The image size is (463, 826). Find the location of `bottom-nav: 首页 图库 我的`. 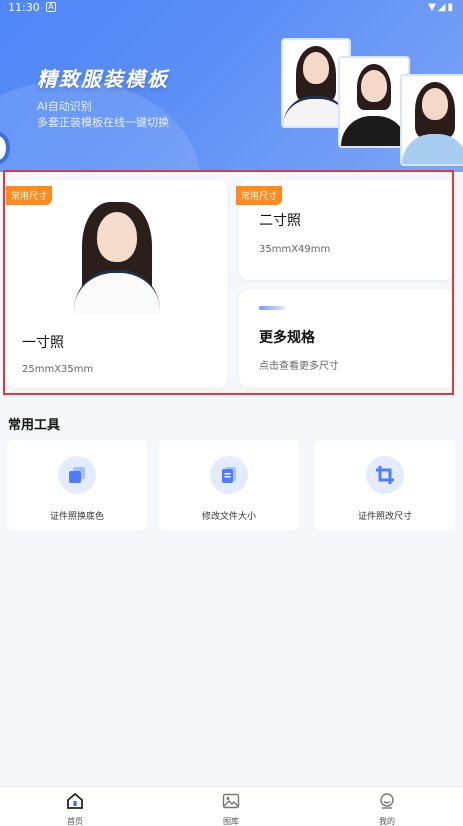

bottom-nav: 首页 图库 我的 is located at coordinates (231, 806).